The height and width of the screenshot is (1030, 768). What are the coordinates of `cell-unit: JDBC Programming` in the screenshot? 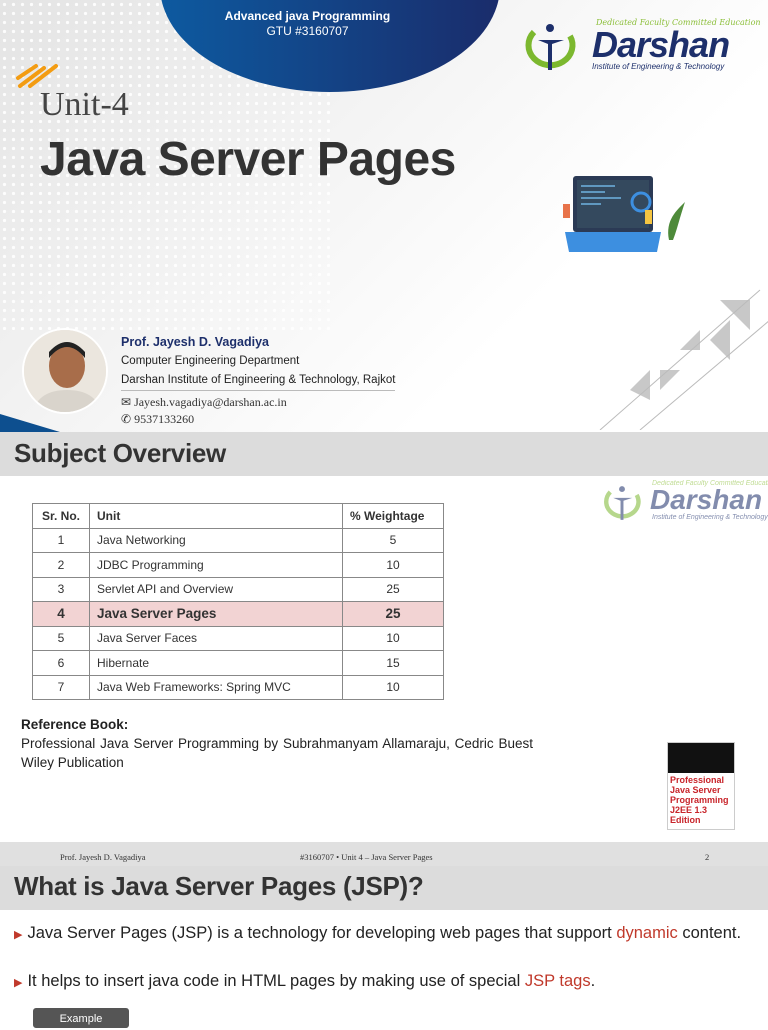 It's located at (216, 565).